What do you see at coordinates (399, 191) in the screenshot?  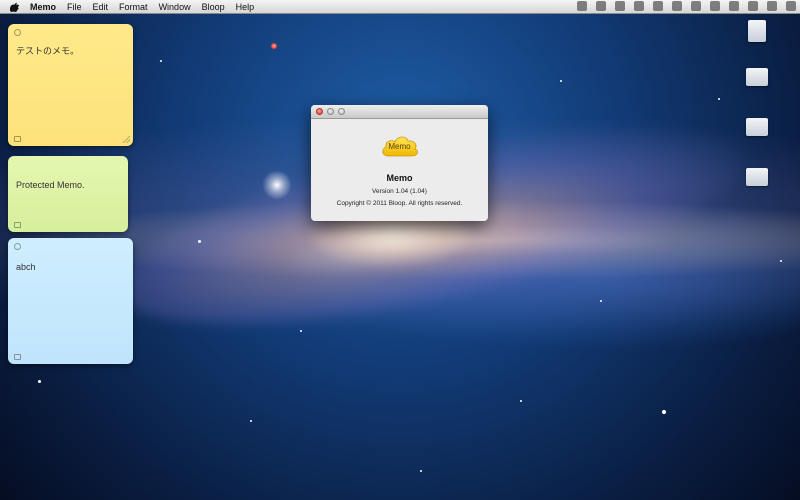 I see `about-version: Version 1.04 (1.04)` at bounding box center [399, 191].